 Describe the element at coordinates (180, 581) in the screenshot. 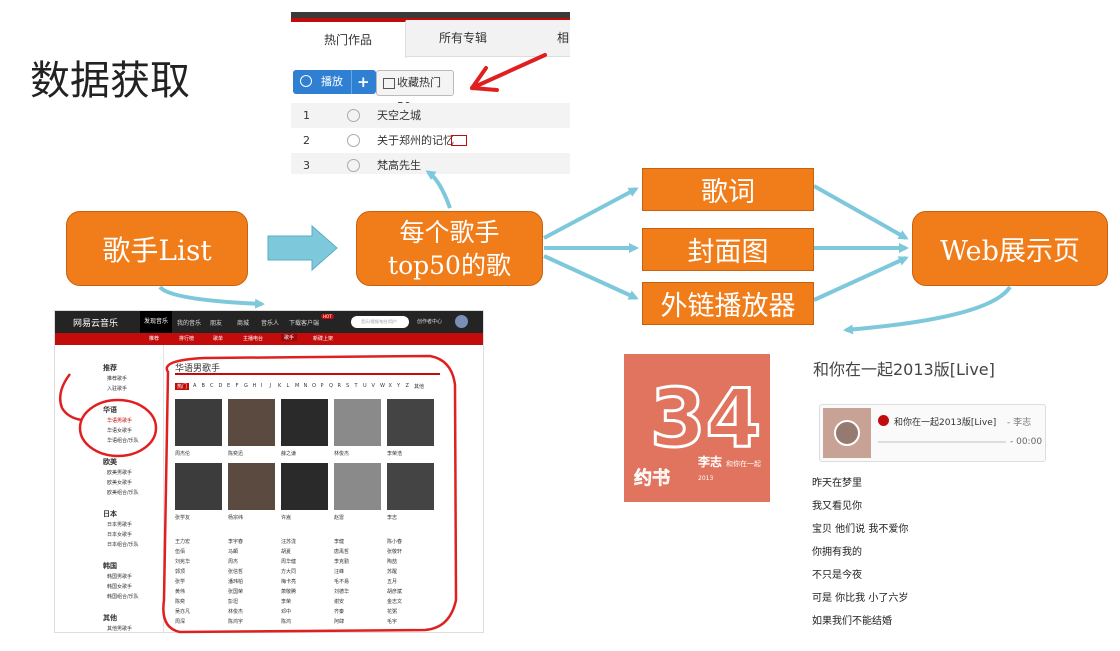

I see `artist-name-link: 张学` at that location.